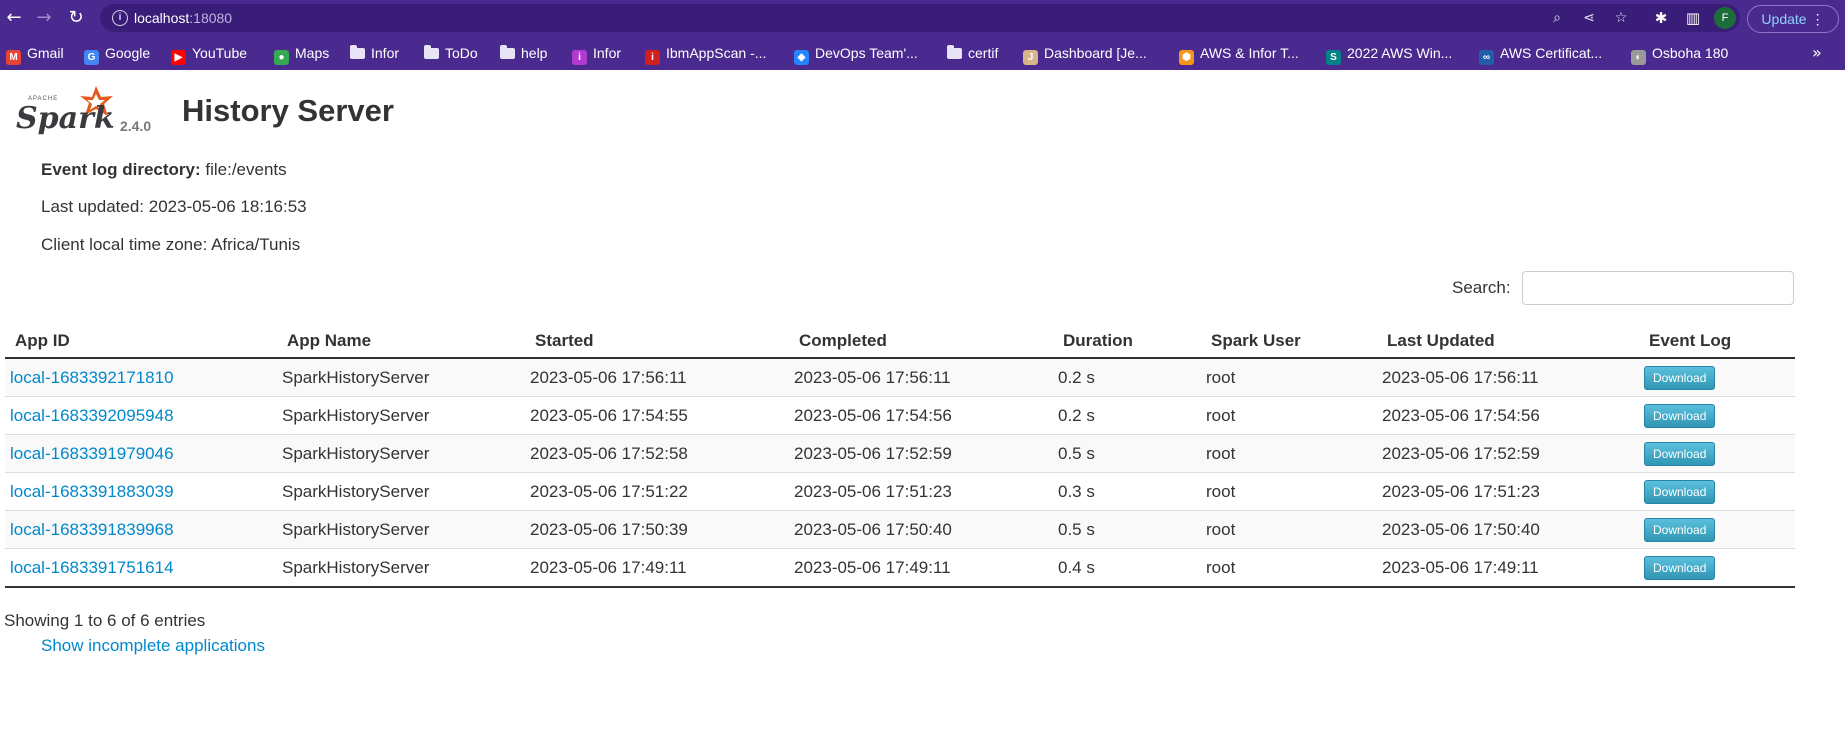 This screenshot has height=749, width=1845. I want to click on completed-cell: 2023-05-06 17:54:56, so click(873, 415).